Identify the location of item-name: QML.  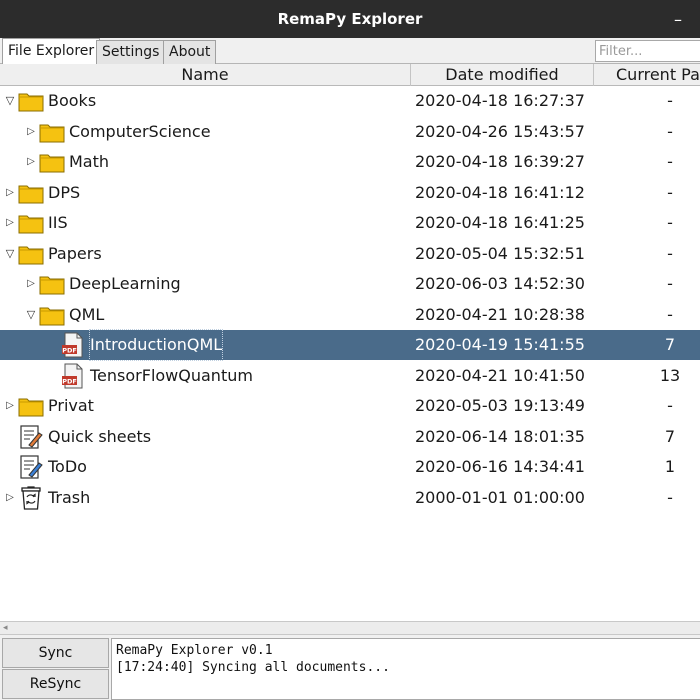
(87, 314).